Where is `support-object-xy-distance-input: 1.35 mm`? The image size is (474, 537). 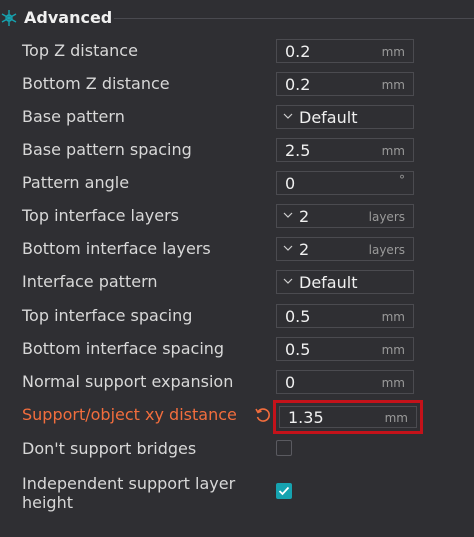 support-object-xy-distance-input: 1.35 mm is located at coordinates (348, 417).